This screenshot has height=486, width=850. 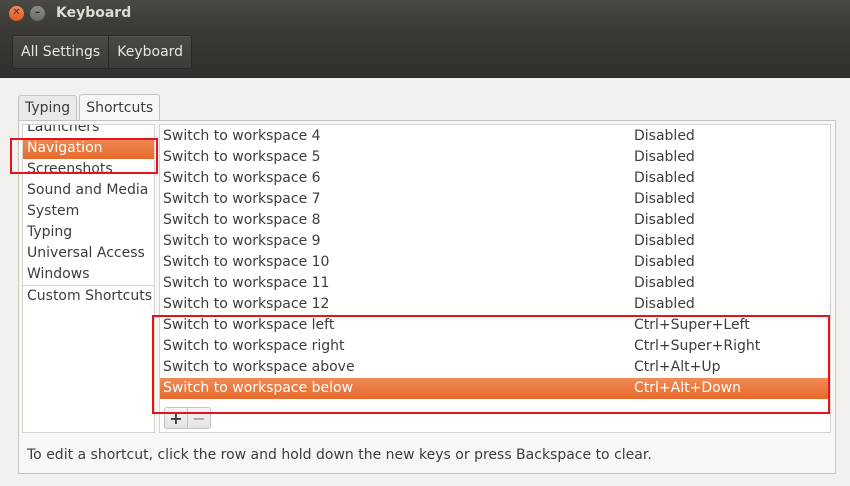 I want to click on minimize-icon: –, so click(x=37, y=13).